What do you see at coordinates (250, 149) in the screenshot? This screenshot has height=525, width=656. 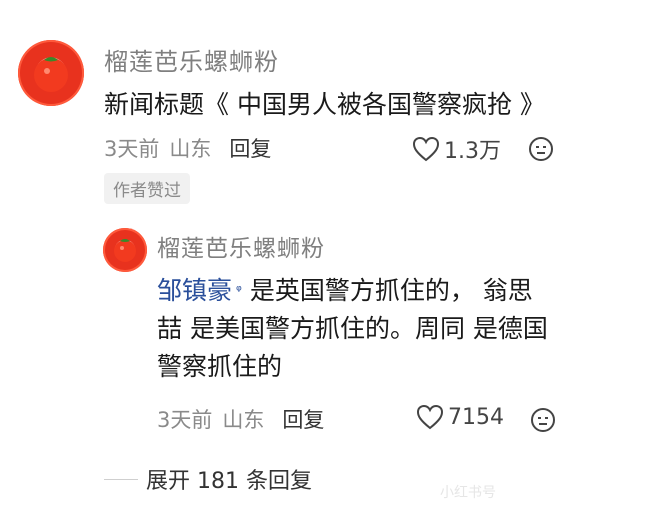 I see `comment-reply-button: 回复` at bounding box center [250, 149].